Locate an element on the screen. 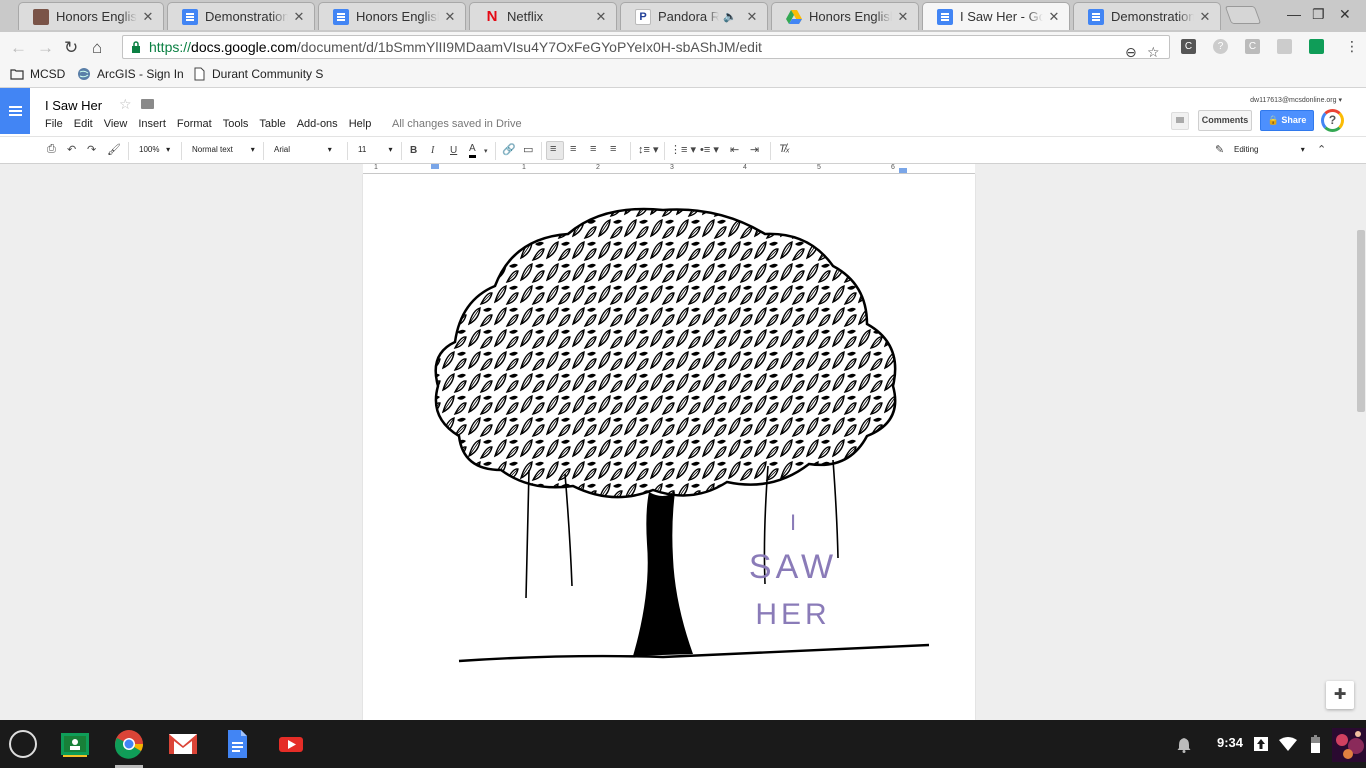  maximize-icon: ❐ is located at coordinates (1318, 14).